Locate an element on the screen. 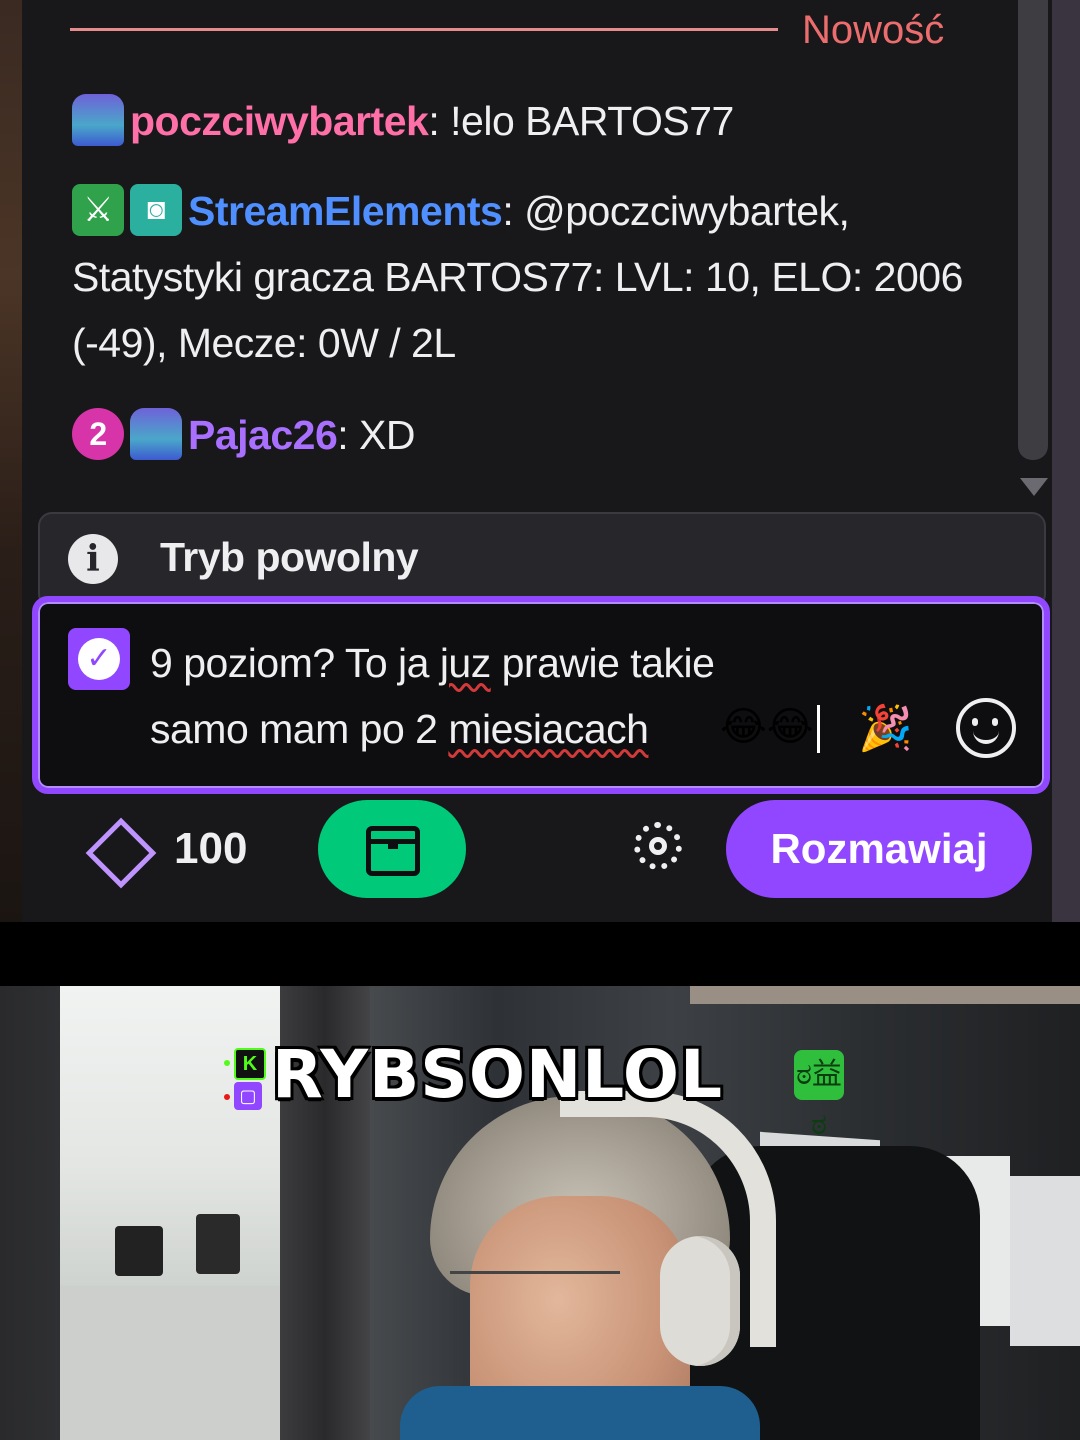  chat-message: 2 Pajac26: XD is located at coordinates (244, 435).